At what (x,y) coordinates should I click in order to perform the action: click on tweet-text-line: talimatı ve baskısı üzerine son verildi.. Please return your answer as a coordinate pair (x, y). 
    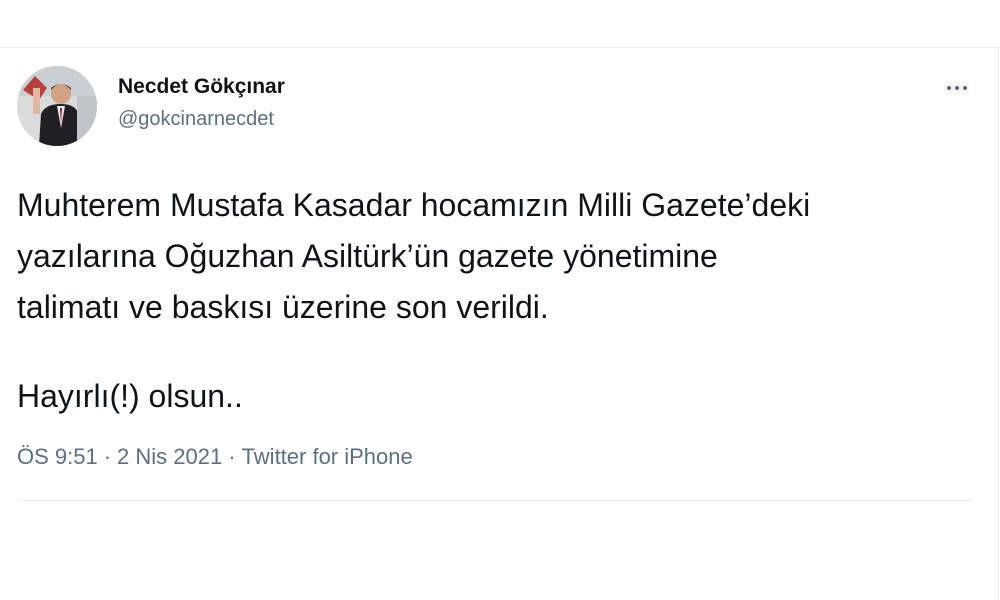
    Looking at the image, I should click on (283, 307).